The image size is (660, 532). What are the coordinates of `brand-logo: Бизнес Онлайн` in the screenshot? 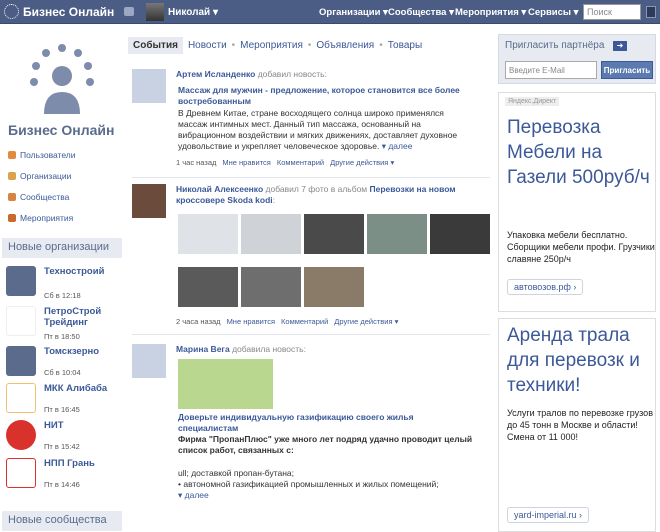 It's located at (59, 11).